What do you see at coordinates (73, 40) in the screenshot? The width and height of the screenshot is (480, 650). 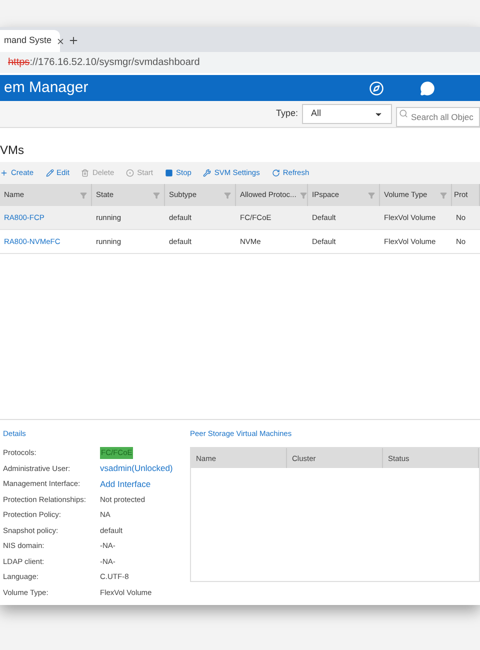 I see `new-tab-icon` at bounding box center [73, 40].